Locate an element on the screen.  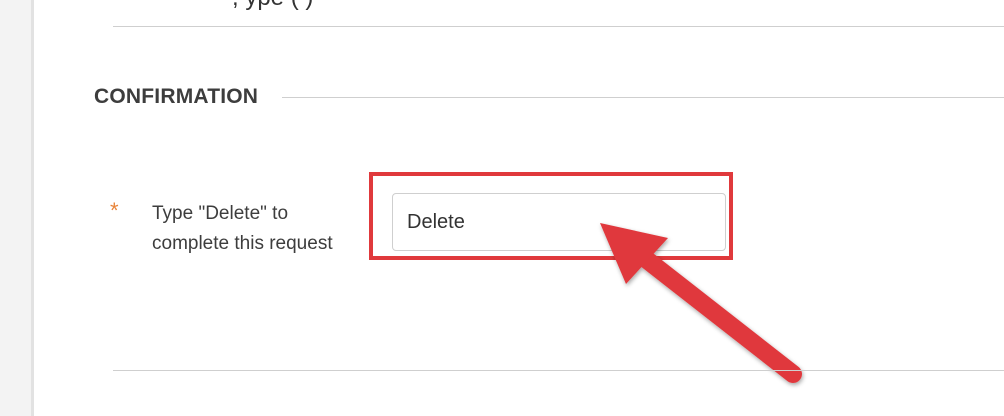
highlight-box is located at coordinates (551, 216).